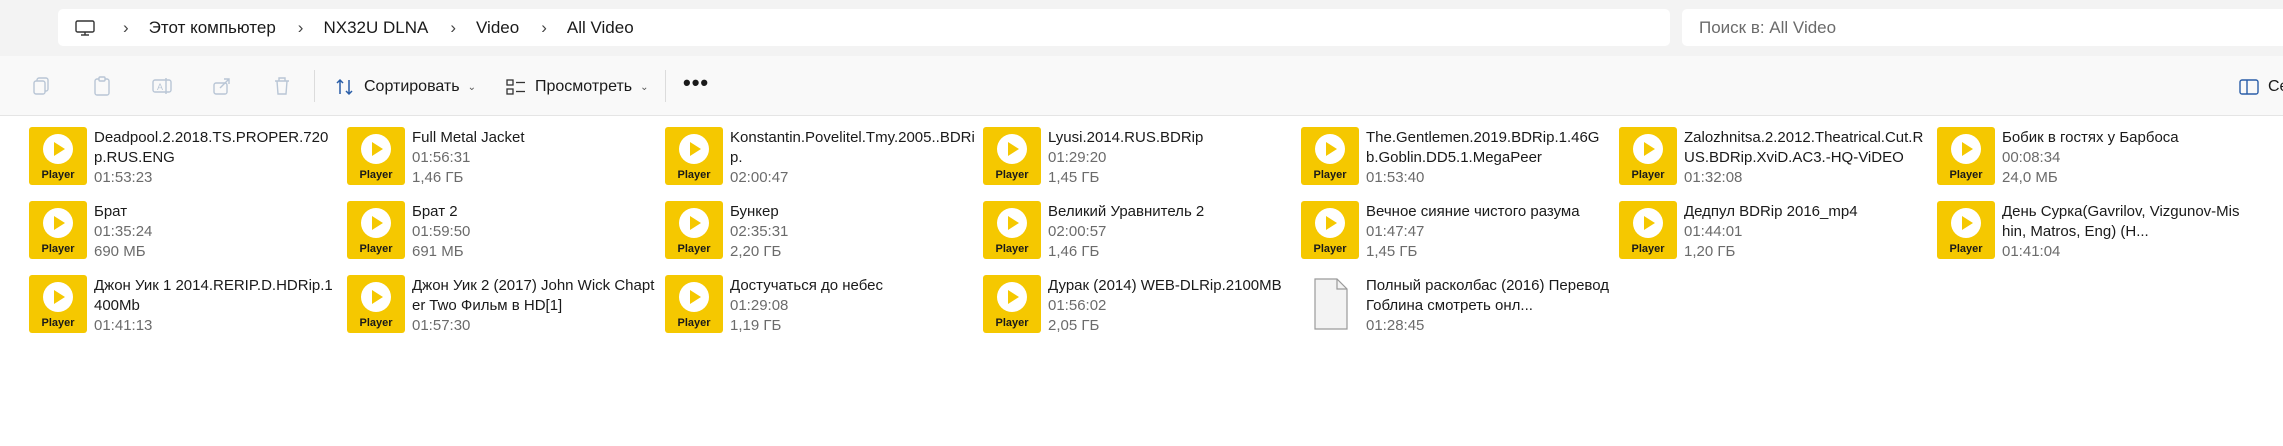 Image resolution: width=2283 pixels, height=446 pixels. I want to click on file-meta: Брат 2 01:59:50 691 МБ, so click(534, 234).